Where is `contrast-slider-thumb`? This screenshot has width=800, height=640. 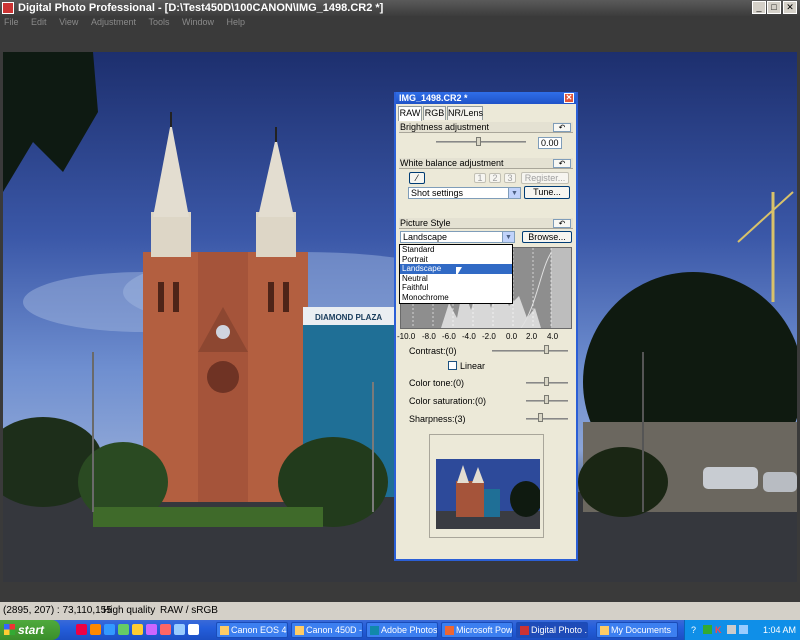 contrast-slider-thumb is located at coordinates (546, 349).